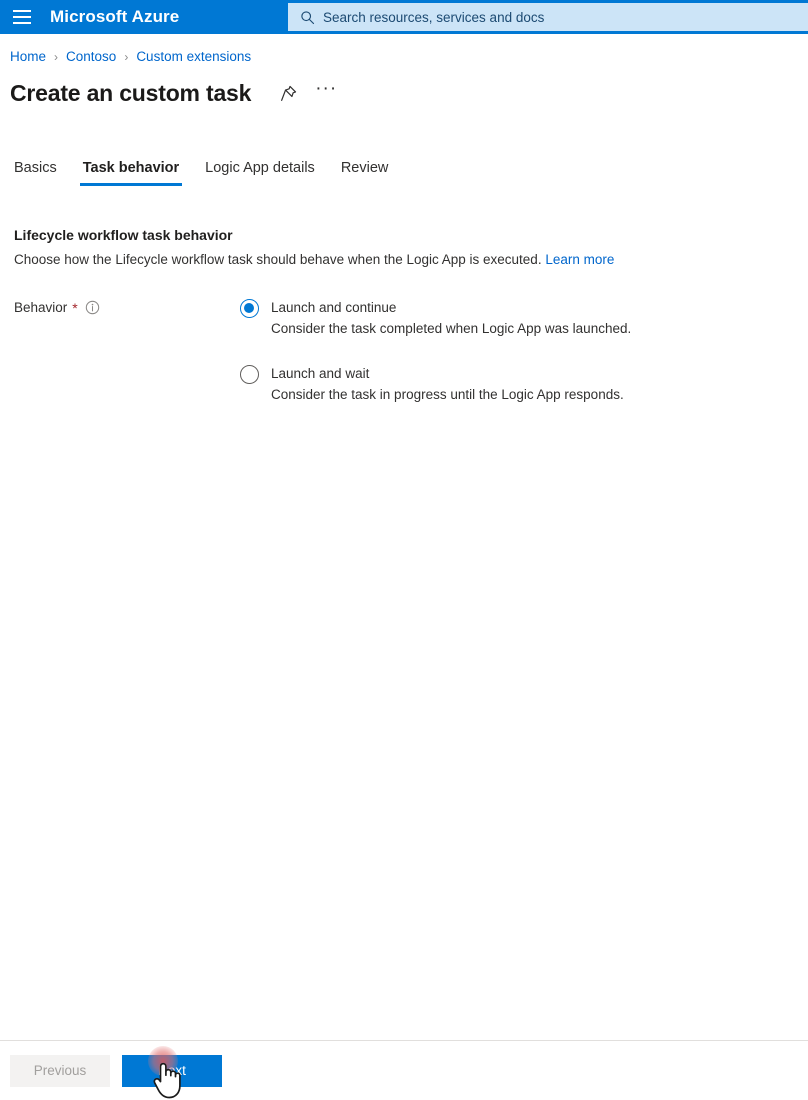  What do you see at coordinates (172, 1070) in the screenshot?
I see `next-button: Next` at bounding box center [172, 1070].